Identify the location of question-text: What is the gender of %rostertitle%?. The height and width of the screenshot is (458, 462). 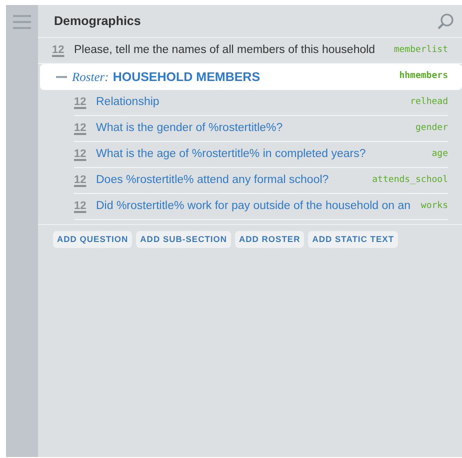
(254, 129).